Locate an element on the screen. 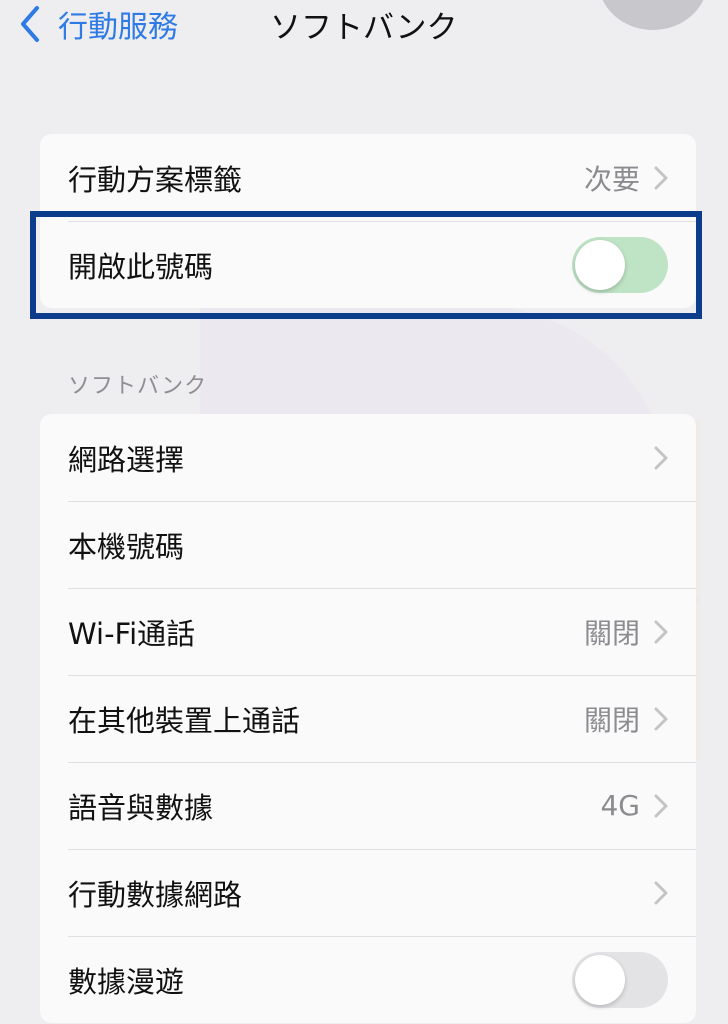 The width and height of the screenshot is (728, 1024). calls-other-devices-row: 在其他裝置上通話 關閉 is located at coordinates (368, 718).